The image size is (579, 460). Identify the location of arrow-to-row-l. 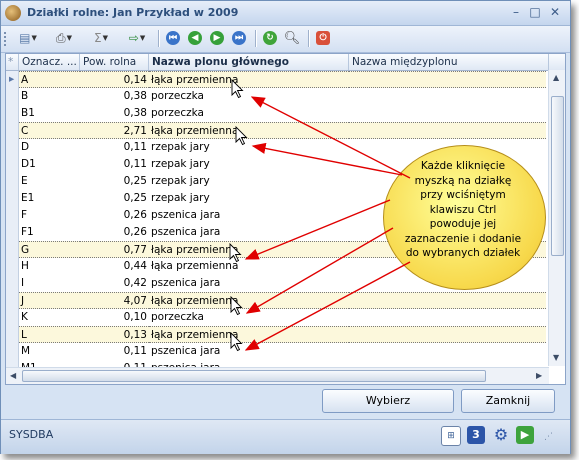
(327, 306).